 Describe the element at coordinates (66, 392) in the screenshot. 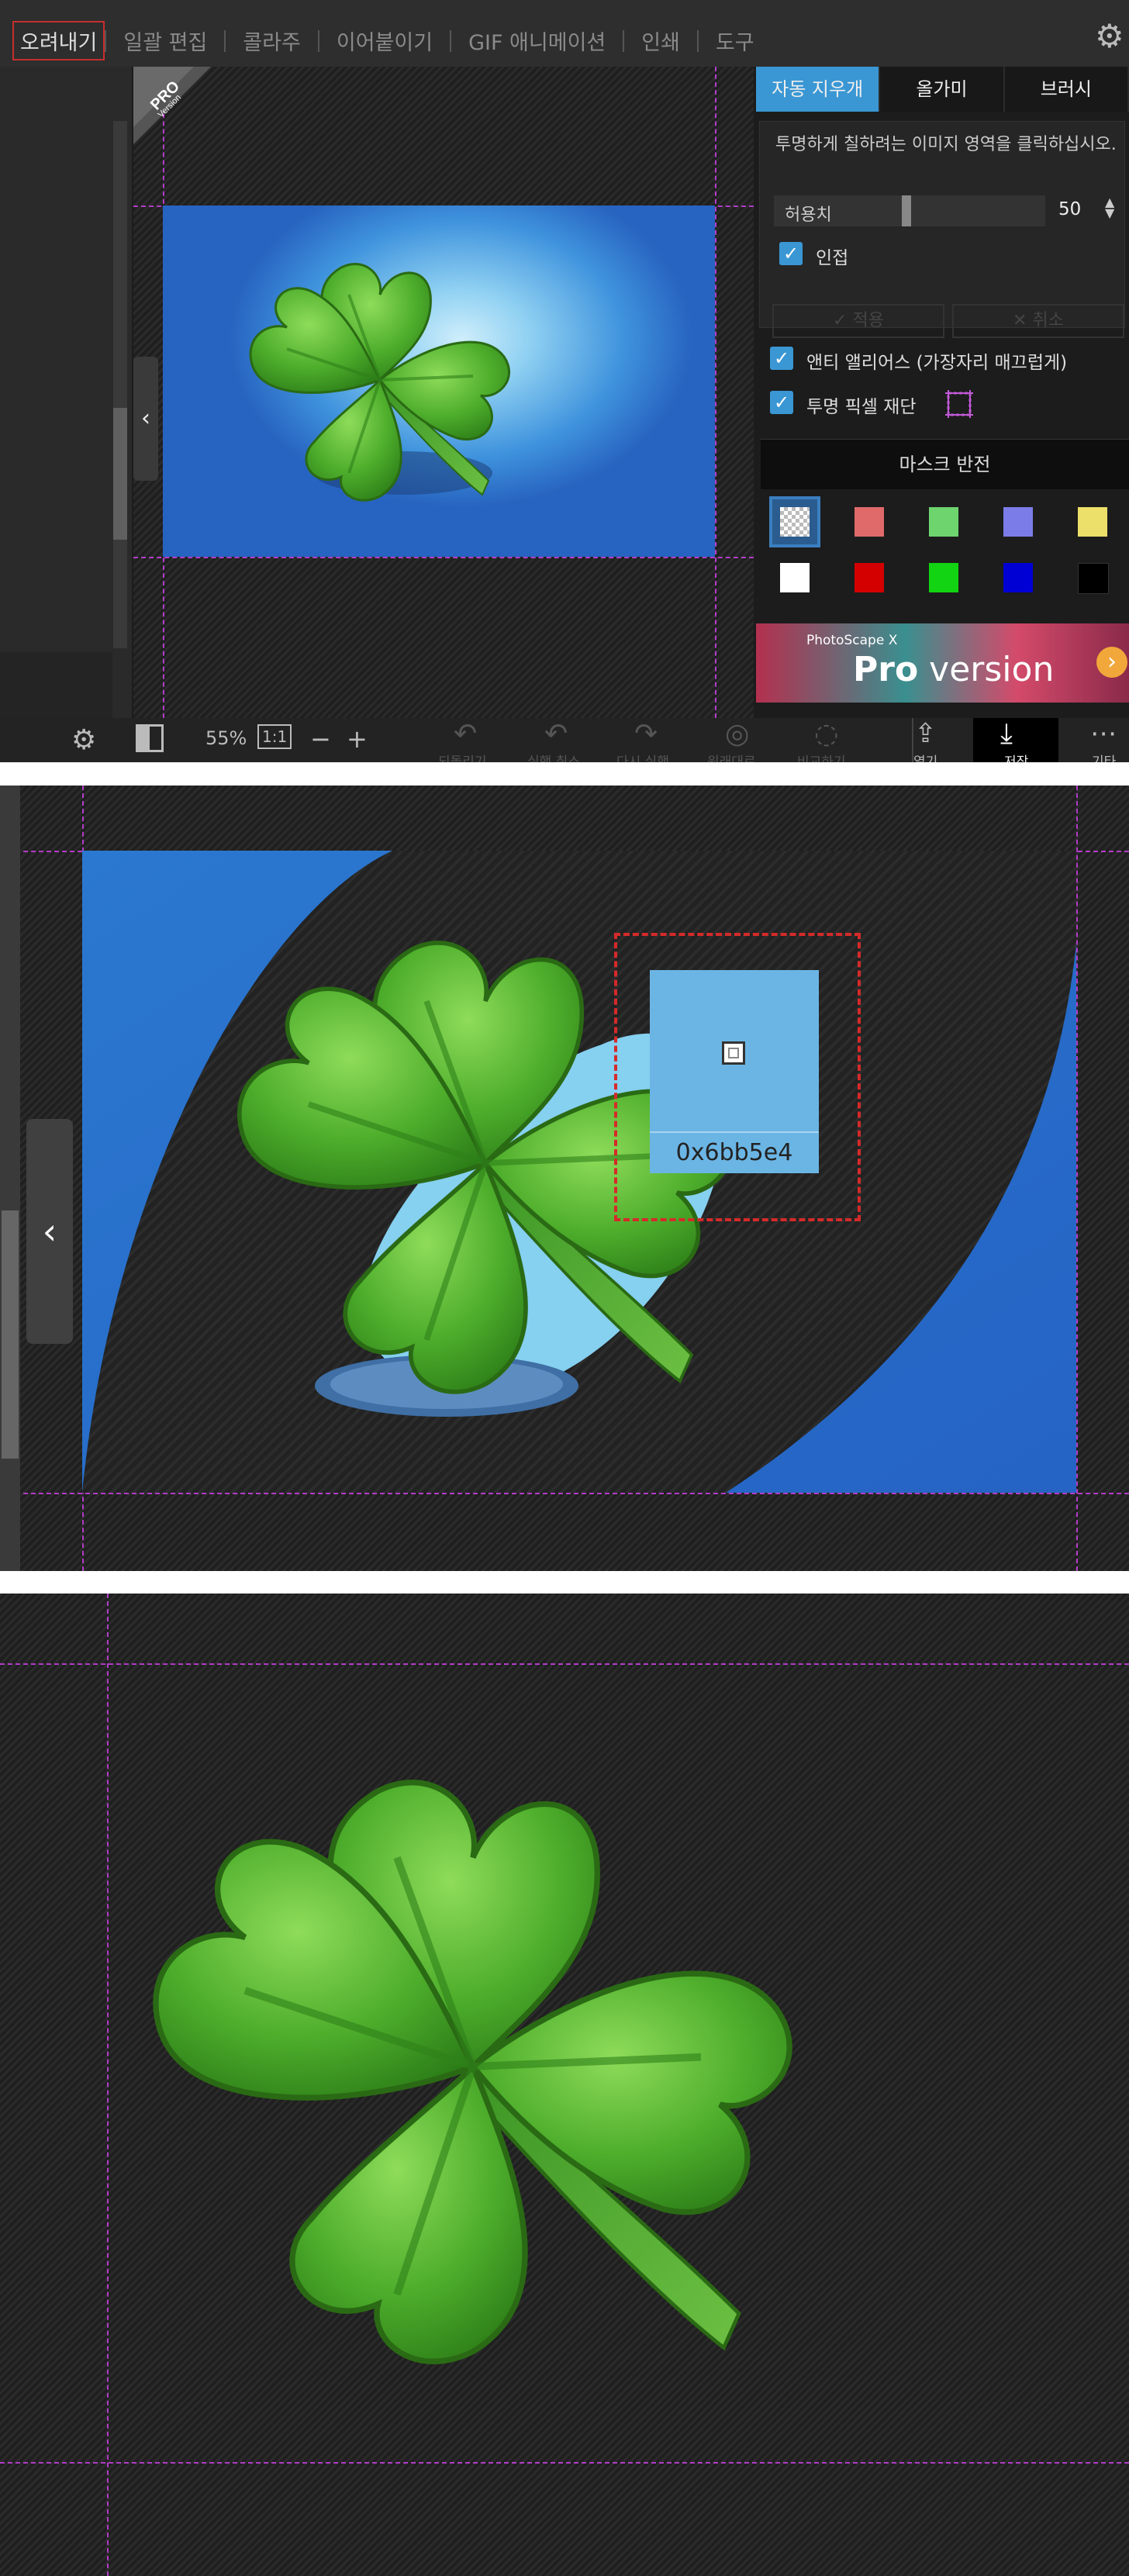

I see `left-sidebar` at that location.